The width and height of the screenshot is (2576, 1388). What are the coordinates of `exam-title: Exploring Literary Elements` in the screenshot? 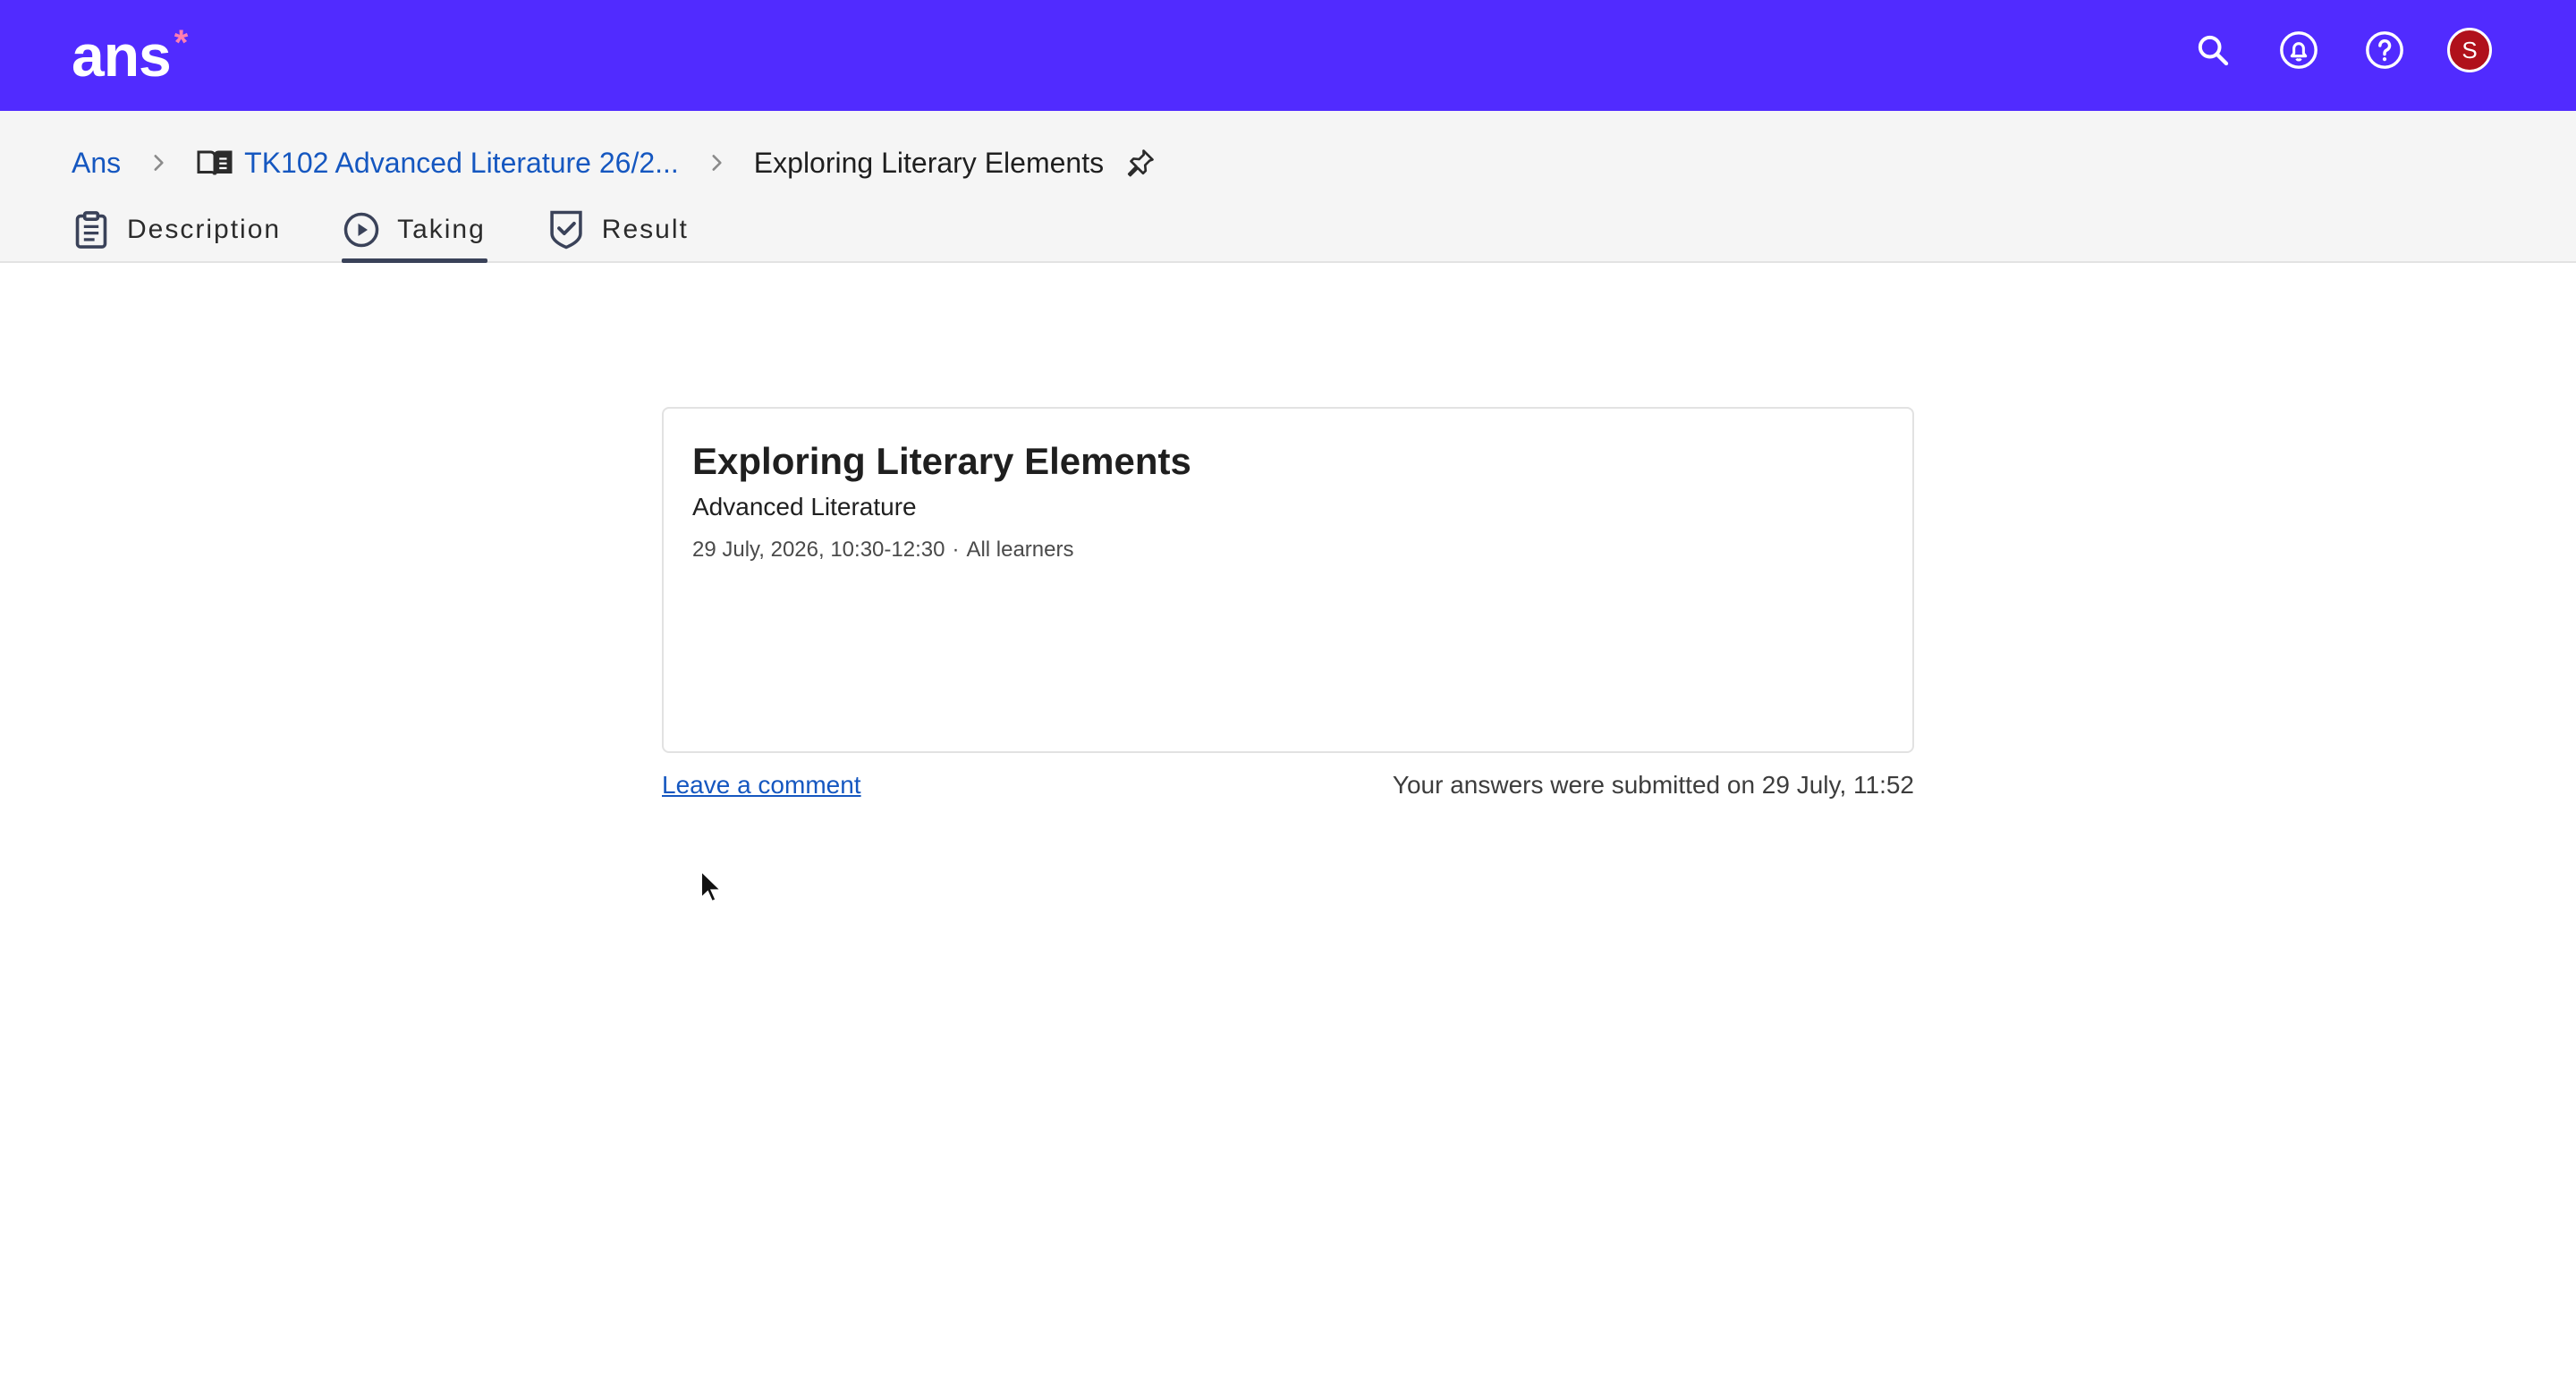 It's located at (941, 461).